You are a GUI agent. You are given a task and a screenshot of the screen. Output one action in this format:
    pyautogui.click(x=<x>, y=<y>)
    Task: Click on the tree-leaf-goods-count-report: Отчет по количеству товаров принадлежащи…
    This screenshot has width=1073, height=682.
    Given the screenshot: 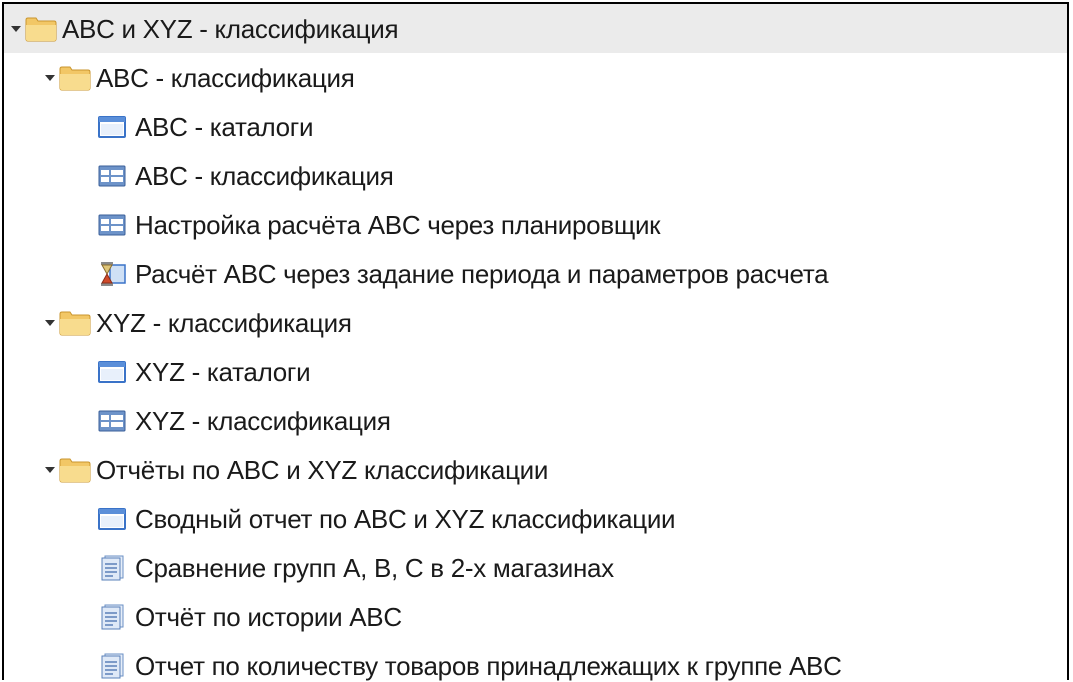 What is the action you would take?
    pyautogui.click(x=535, y=661)
    